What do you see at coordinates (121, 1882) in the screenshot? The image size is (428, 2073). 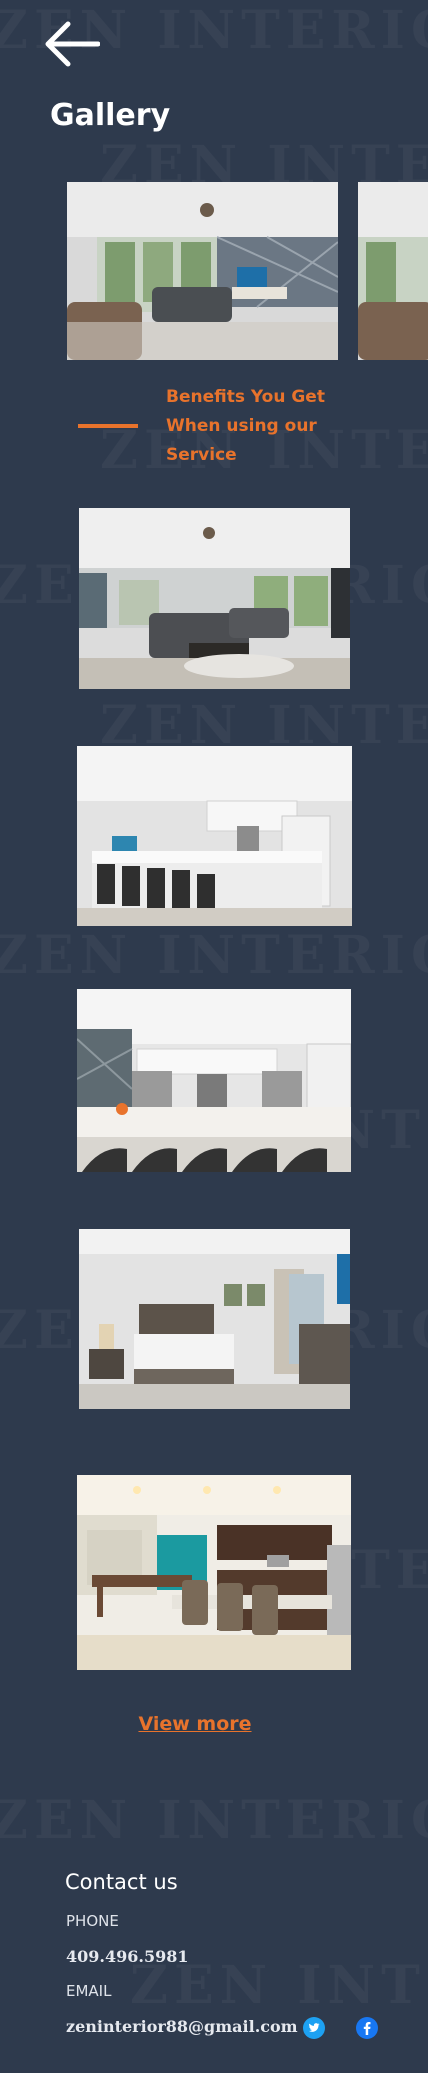 I see `contact-title: Contact us` at bounding box center [121, 1882].